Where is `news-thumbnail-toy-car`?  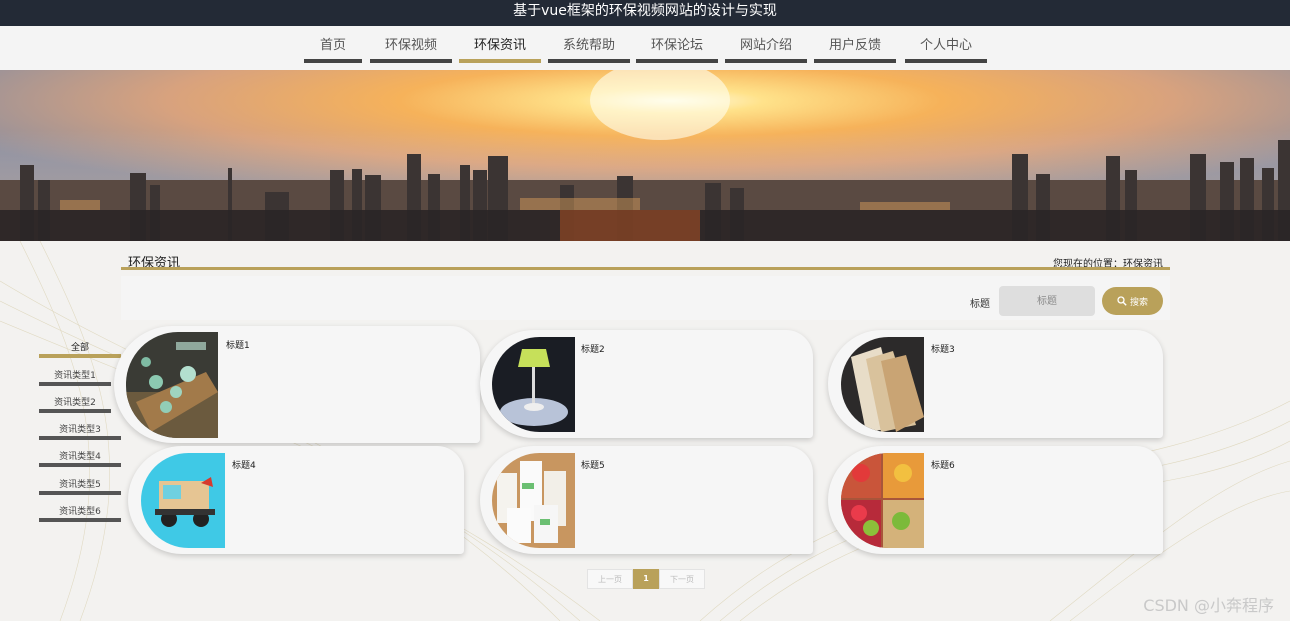 news-thumbnail-toy-car is located at coordinates (183, 500).